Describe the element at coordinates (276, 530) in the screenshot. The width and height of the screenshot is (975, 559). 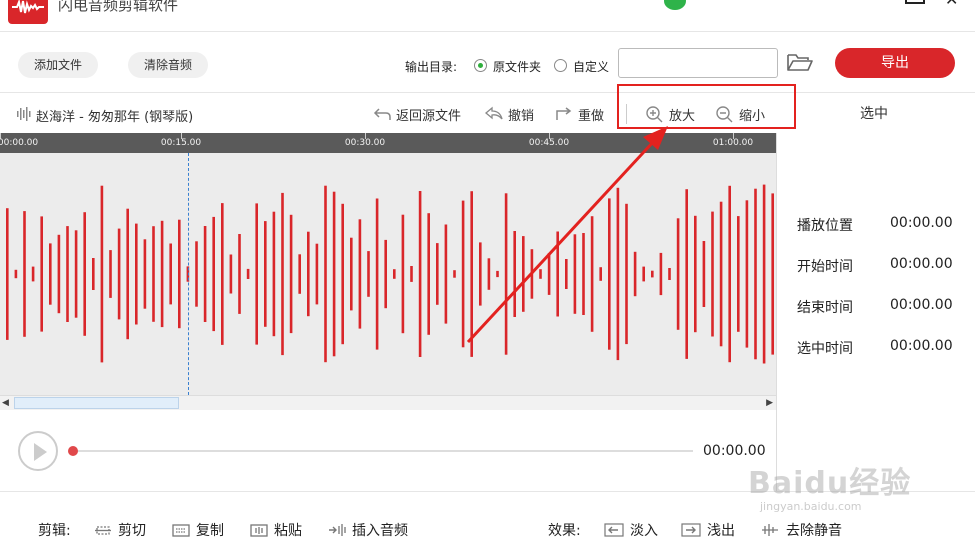
I see `paste-button: 粘贴` at that location.